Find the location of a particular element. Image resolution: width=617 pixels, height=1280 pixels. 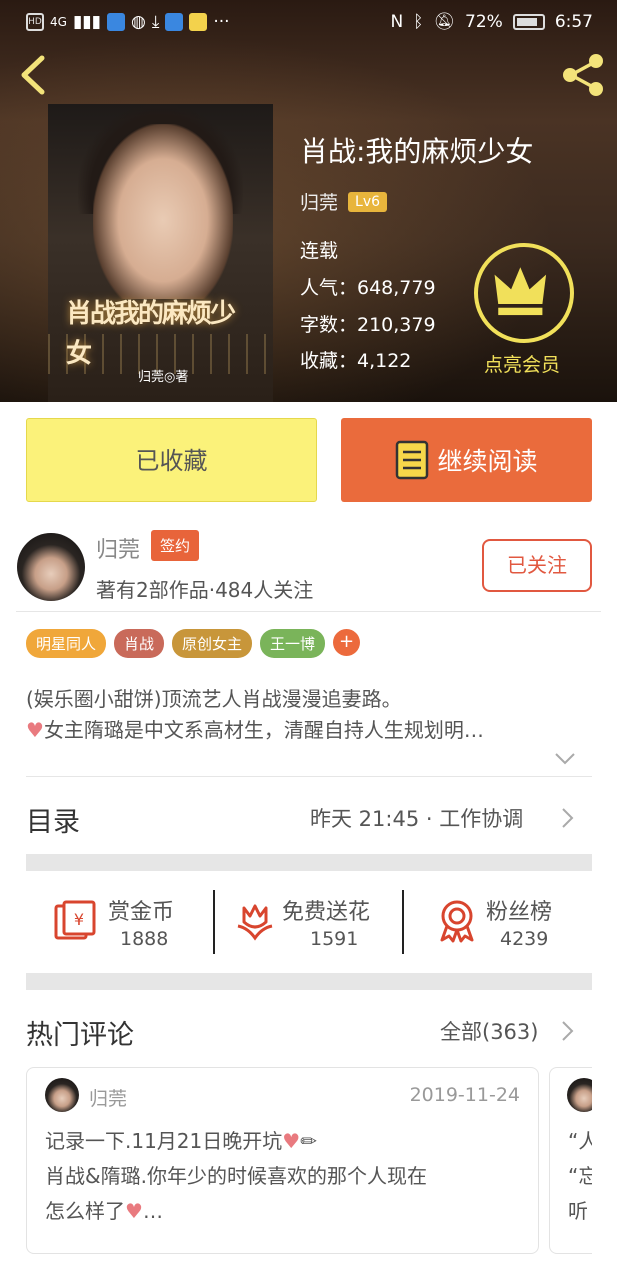

reward-flowers: 免费送花 1591 is located at coordinates (312, 921).